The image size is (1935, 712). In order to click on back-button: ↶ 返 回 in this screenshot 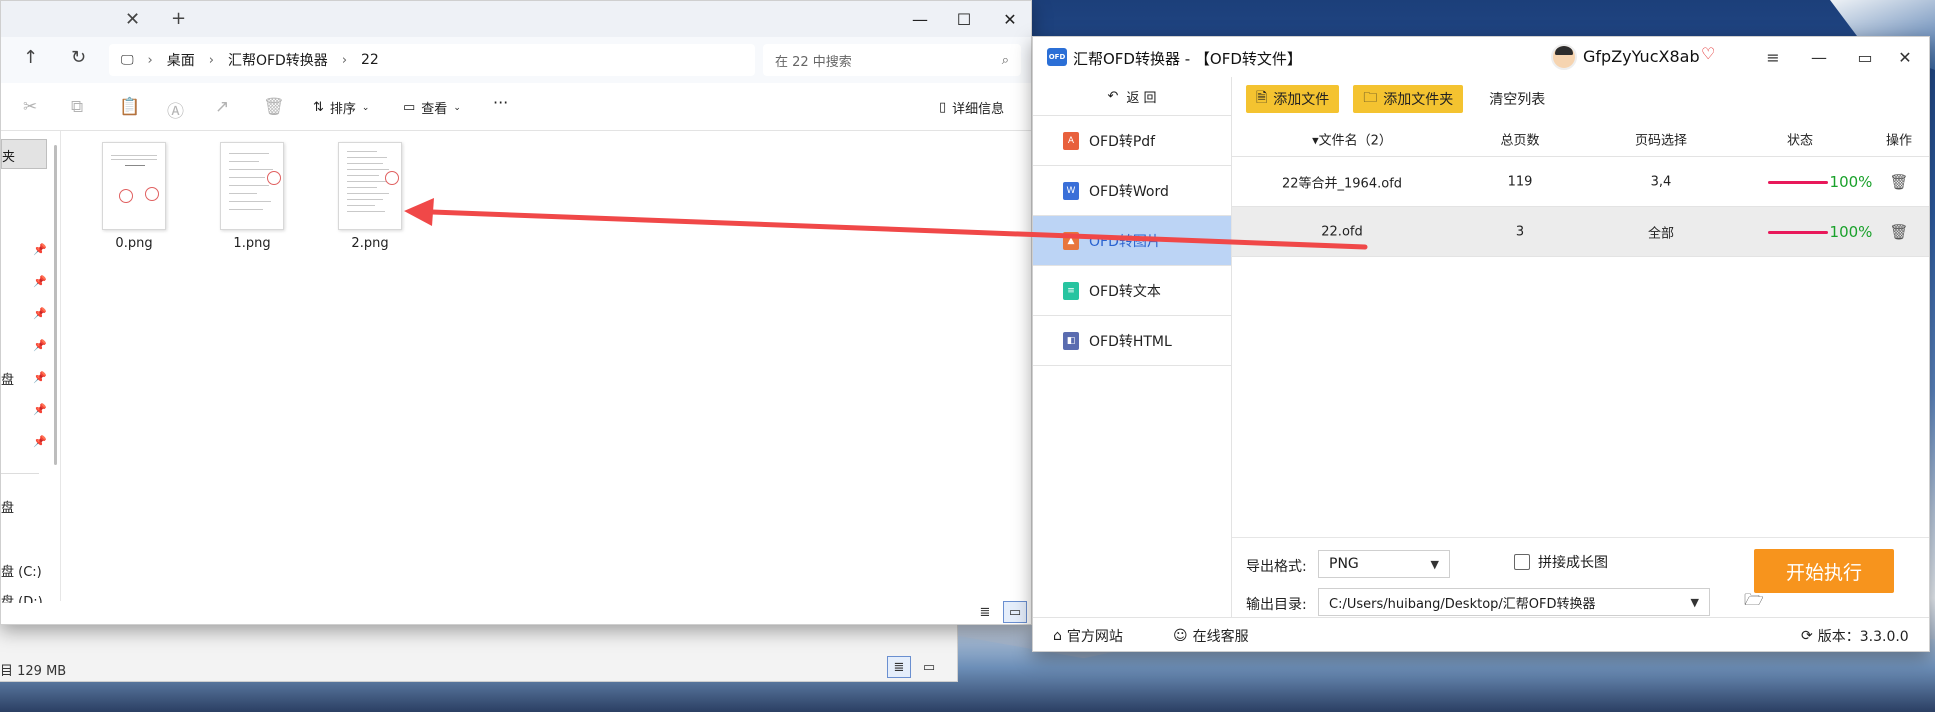, I will do `click(1132, 96)`.